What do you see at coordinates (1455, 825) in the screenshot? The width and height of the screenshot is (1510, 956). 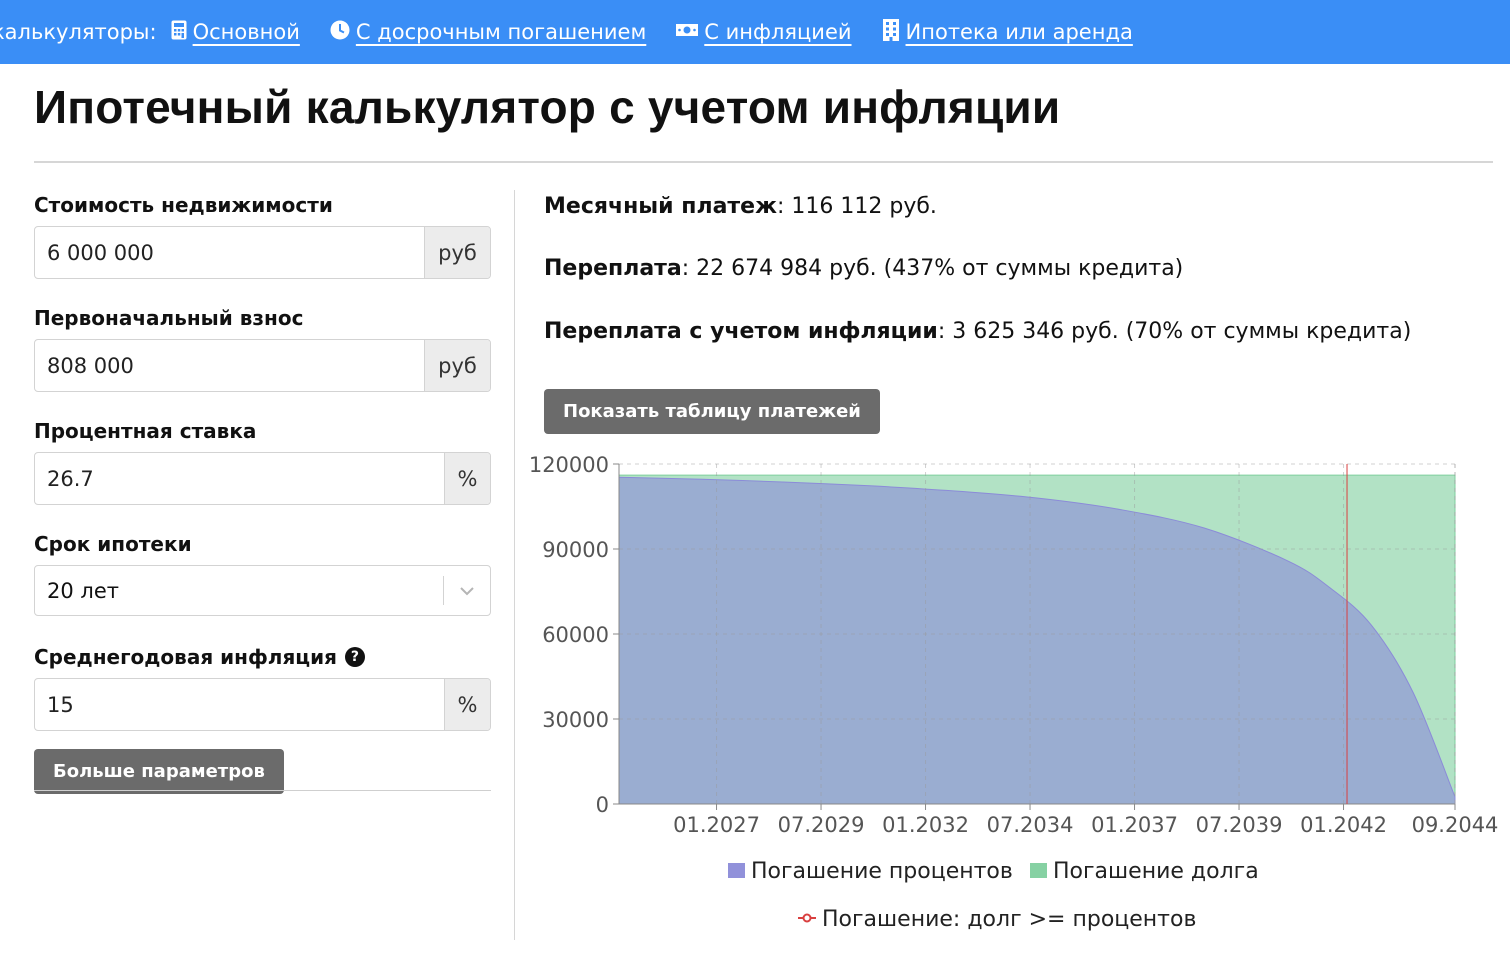 I see `x-tick-label: 09.2044` at bounding box center [1455, 825].